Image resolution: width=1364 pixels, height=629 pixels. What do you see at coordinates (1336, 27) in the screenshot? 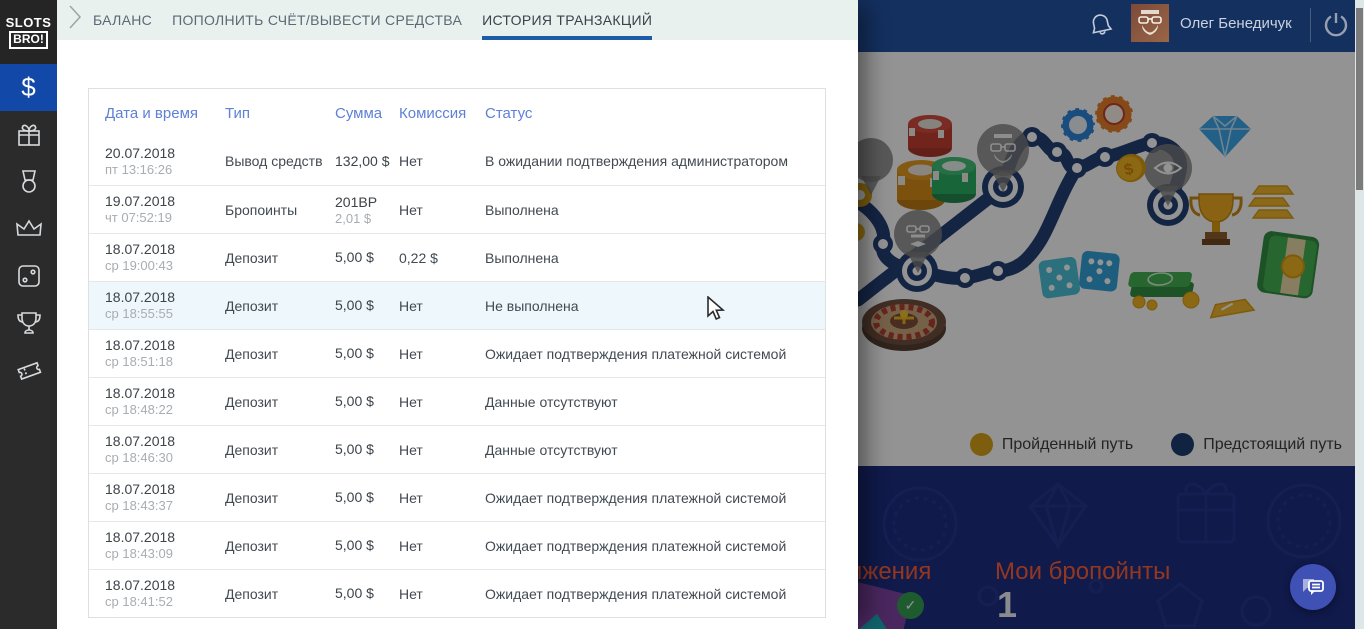
I see `logout-button` at bounding box center [1336, 27].